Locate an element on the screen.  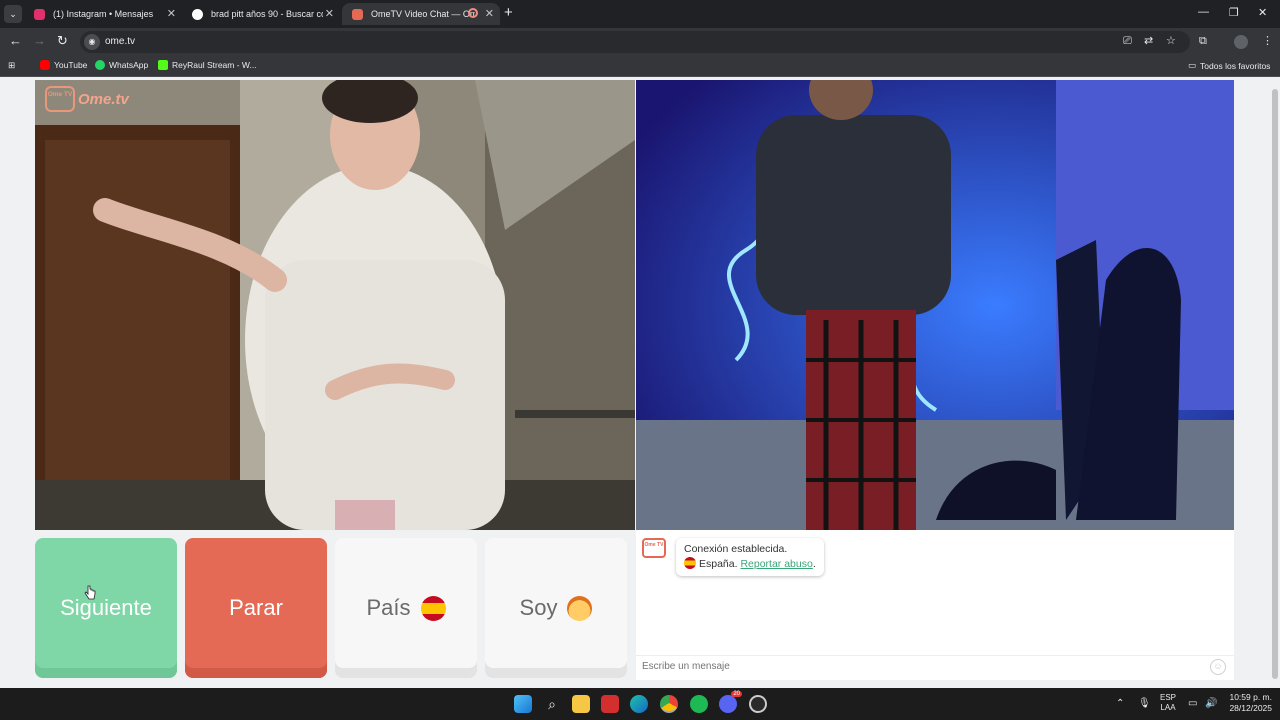
whatsapp-icon is located at coordinates (100, 65).